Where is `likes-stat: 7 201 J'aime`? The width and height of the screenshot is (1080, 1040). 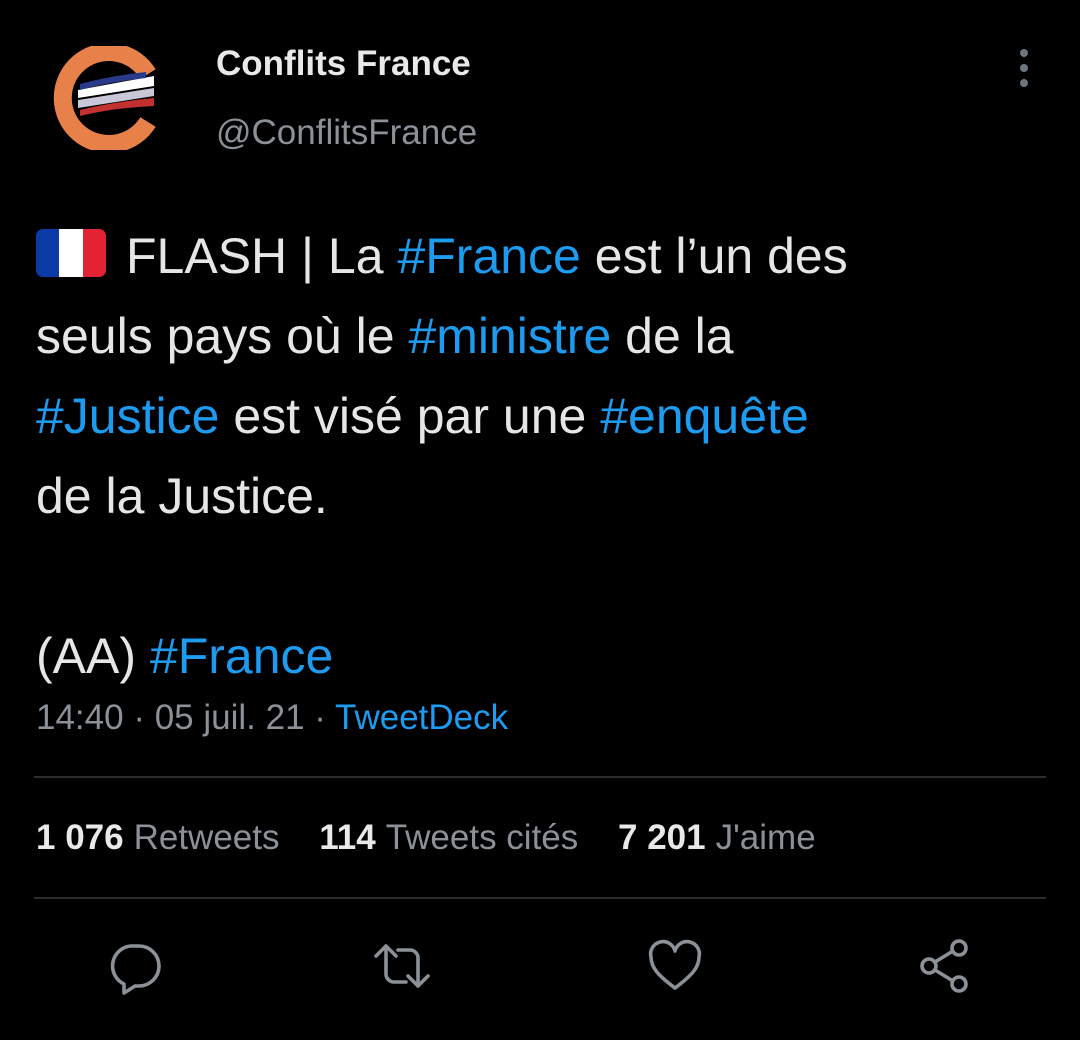
likes-stat: 7 201 J'aime is located at coordinates (717, 838).